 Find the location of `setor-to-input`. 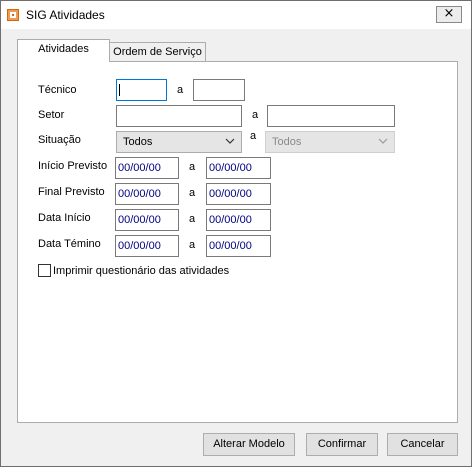

setor-to-input is located at coordinates (331, 116).